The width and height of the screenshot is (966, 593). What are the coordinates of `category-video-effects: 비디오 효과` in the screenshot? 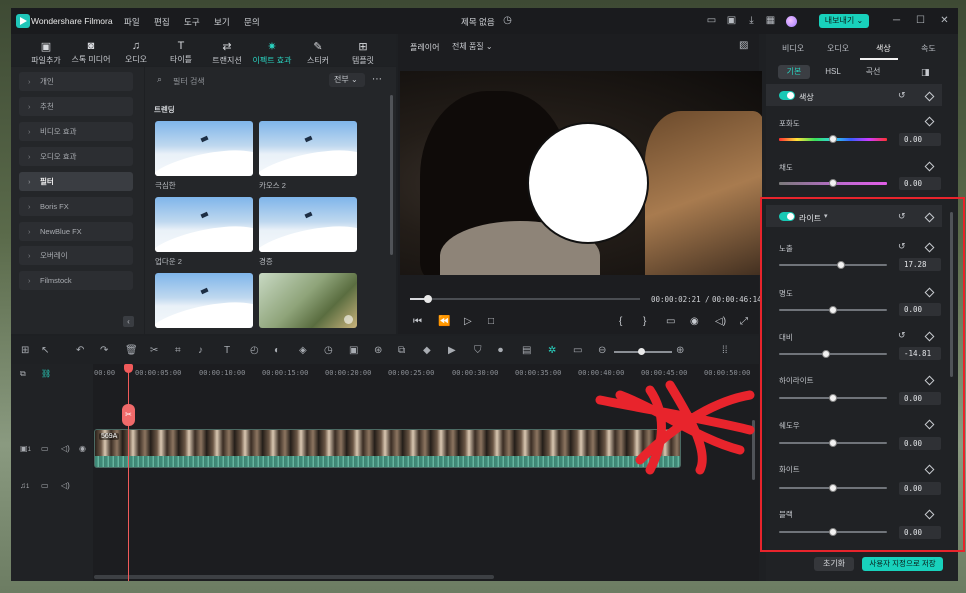 It's located at (76, 131).